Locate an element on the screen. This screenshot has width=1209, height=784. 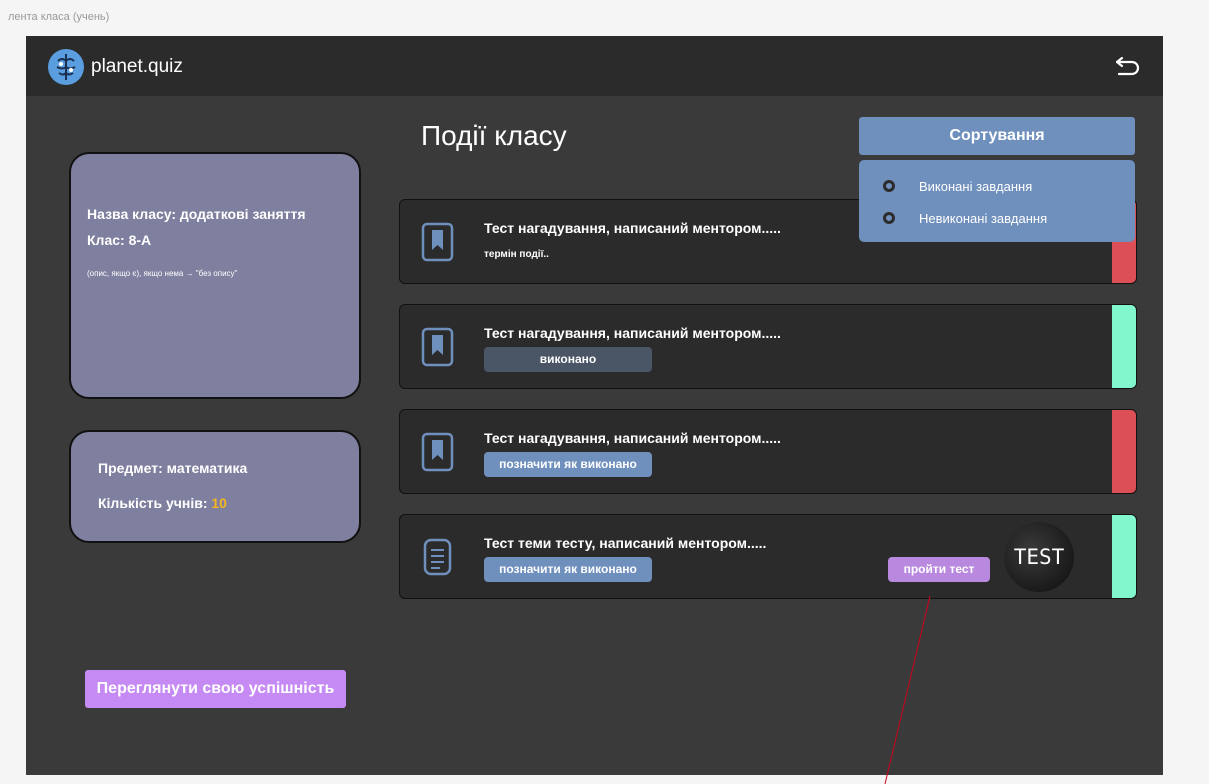
subject-info-card: Предмет: математика Кількість учнів: 10 is located at coordinates (215, 486).